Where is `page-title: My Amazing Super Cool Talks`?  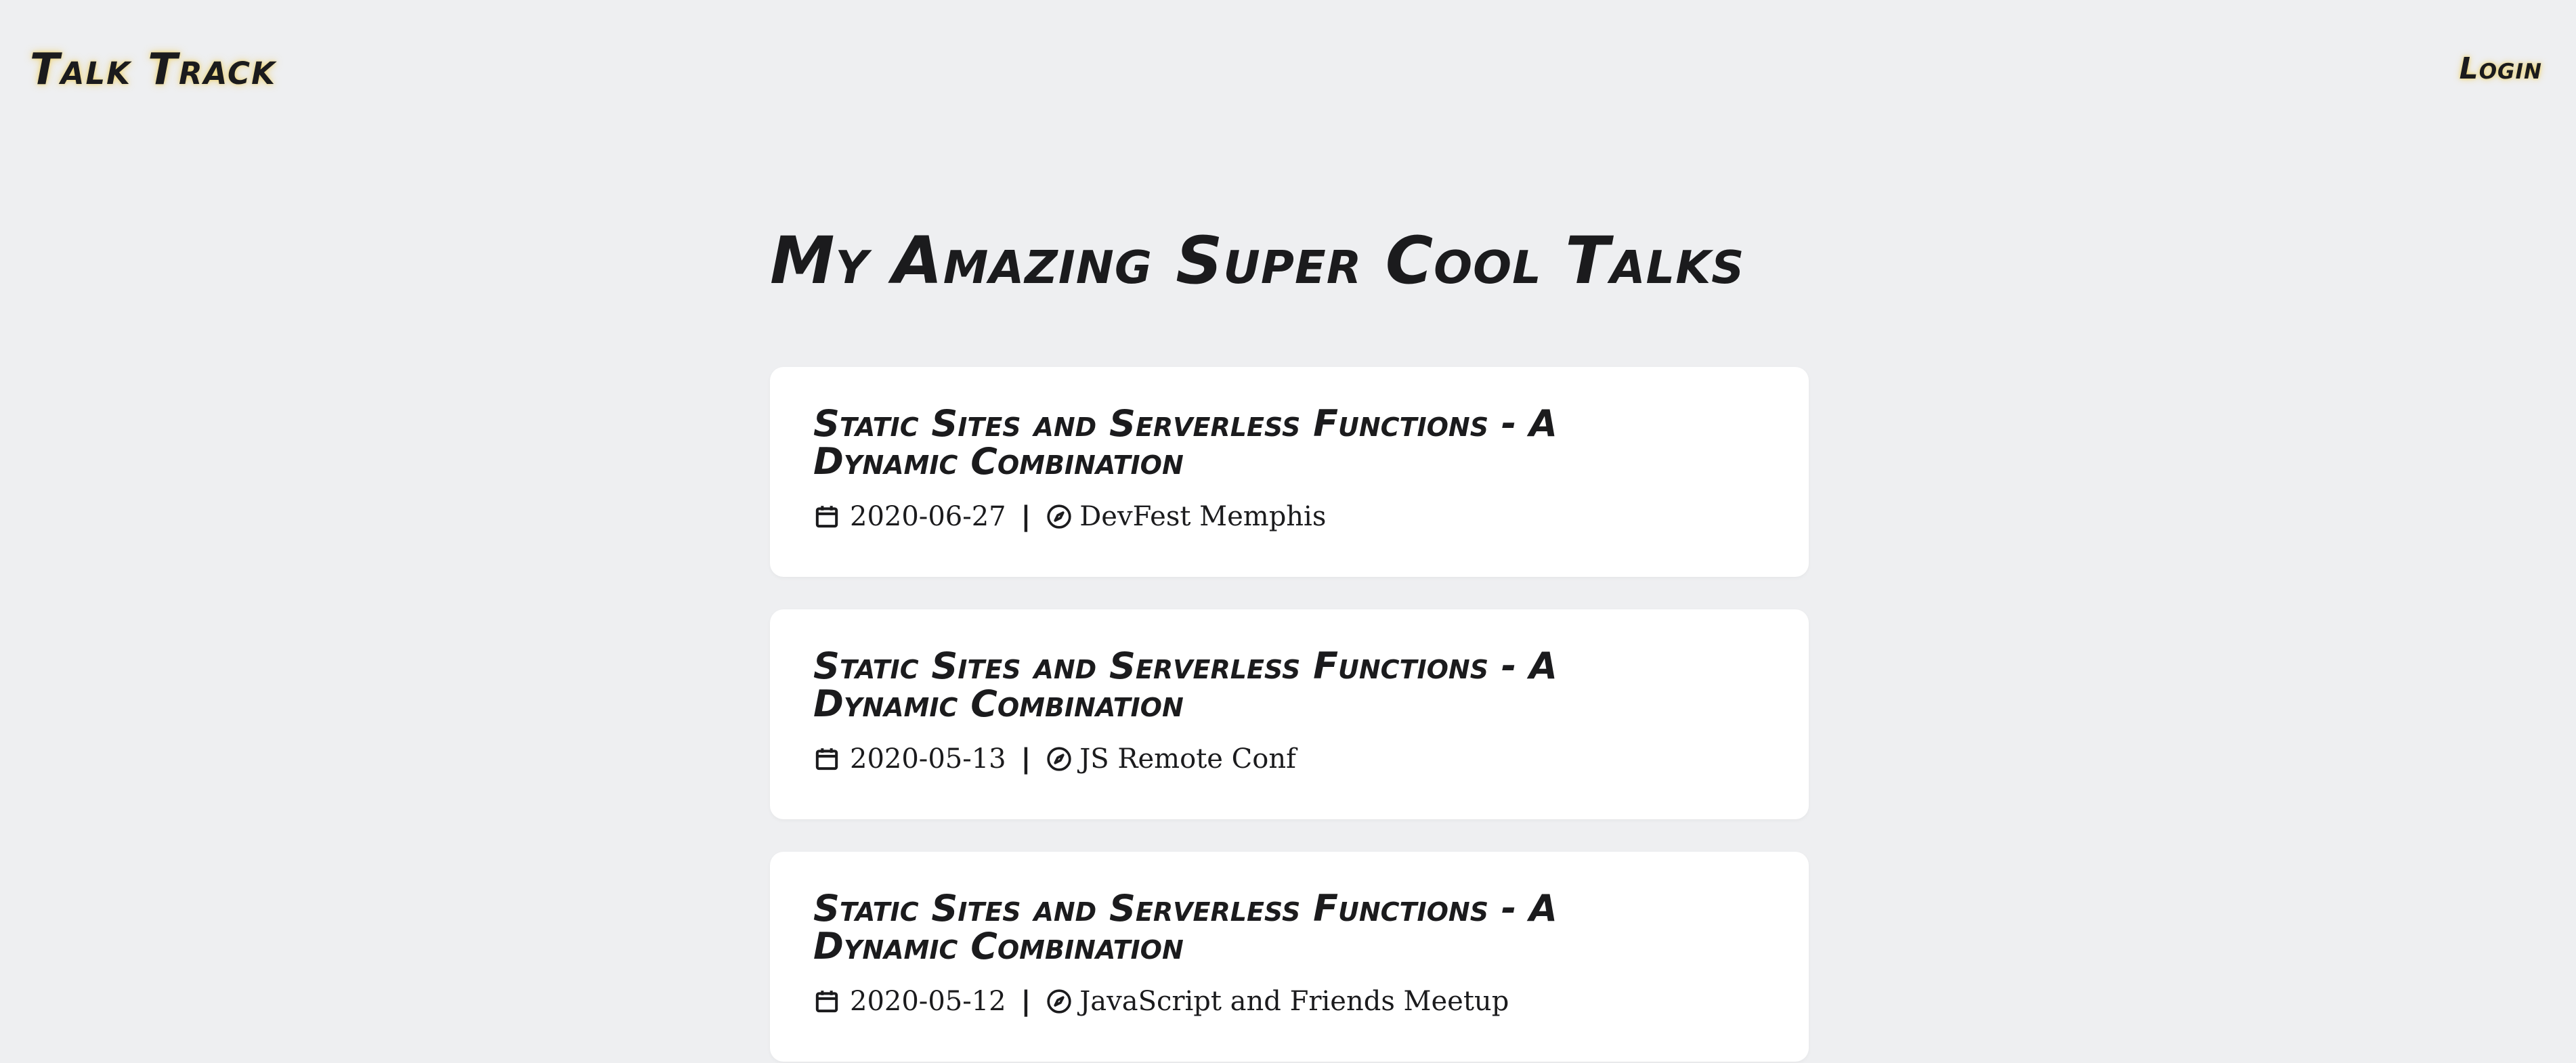 page-title: My Amazing Super Cool Talks is located at coordinates (1257, 261).